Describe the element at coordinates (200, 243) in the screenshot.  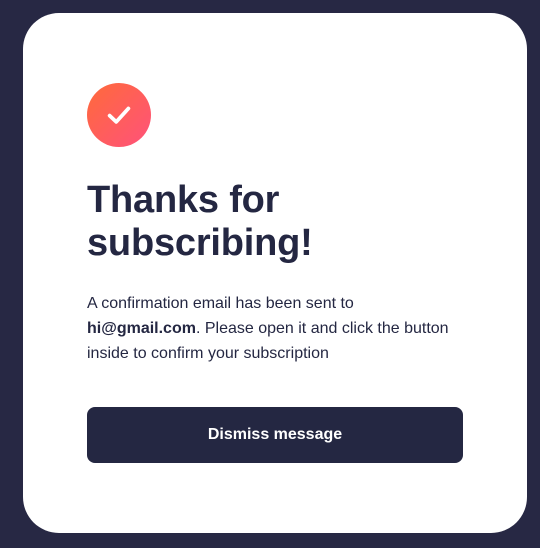
I see `title-line-2: subscribing!` at that location.